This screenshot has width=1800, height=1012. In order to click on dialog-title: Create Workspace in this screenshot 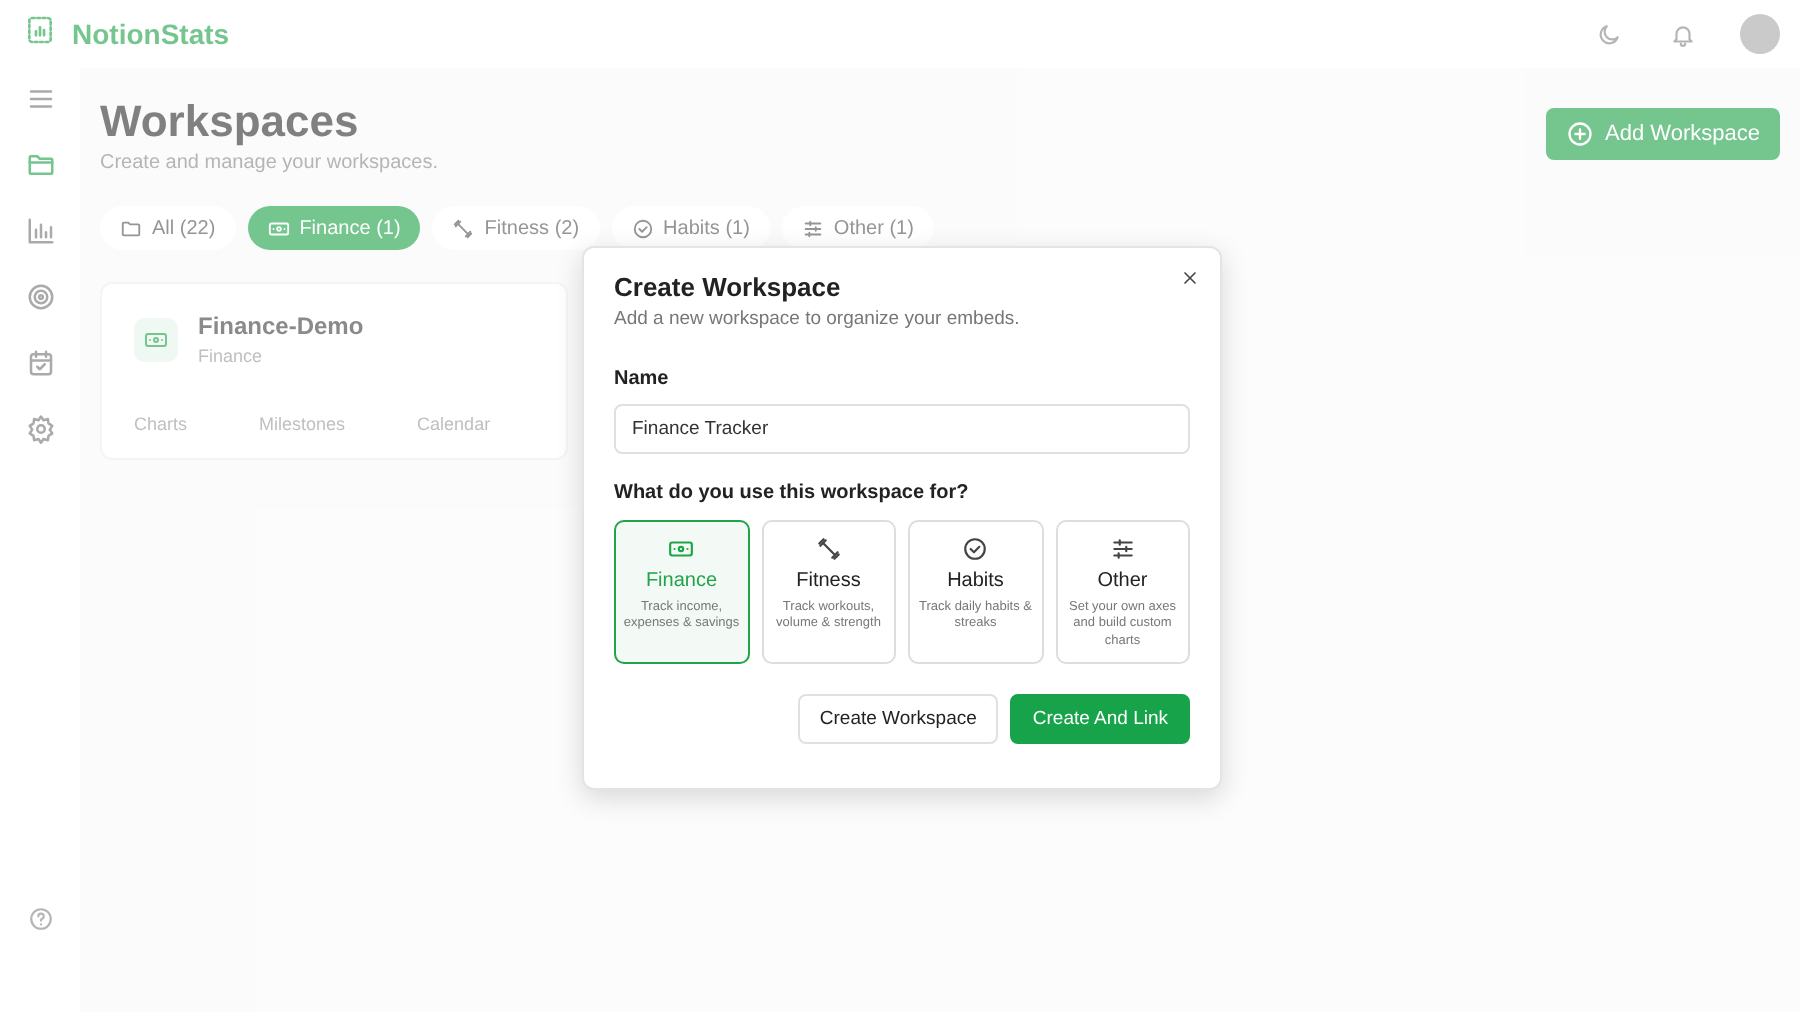, I will do `click(728, 287)`.